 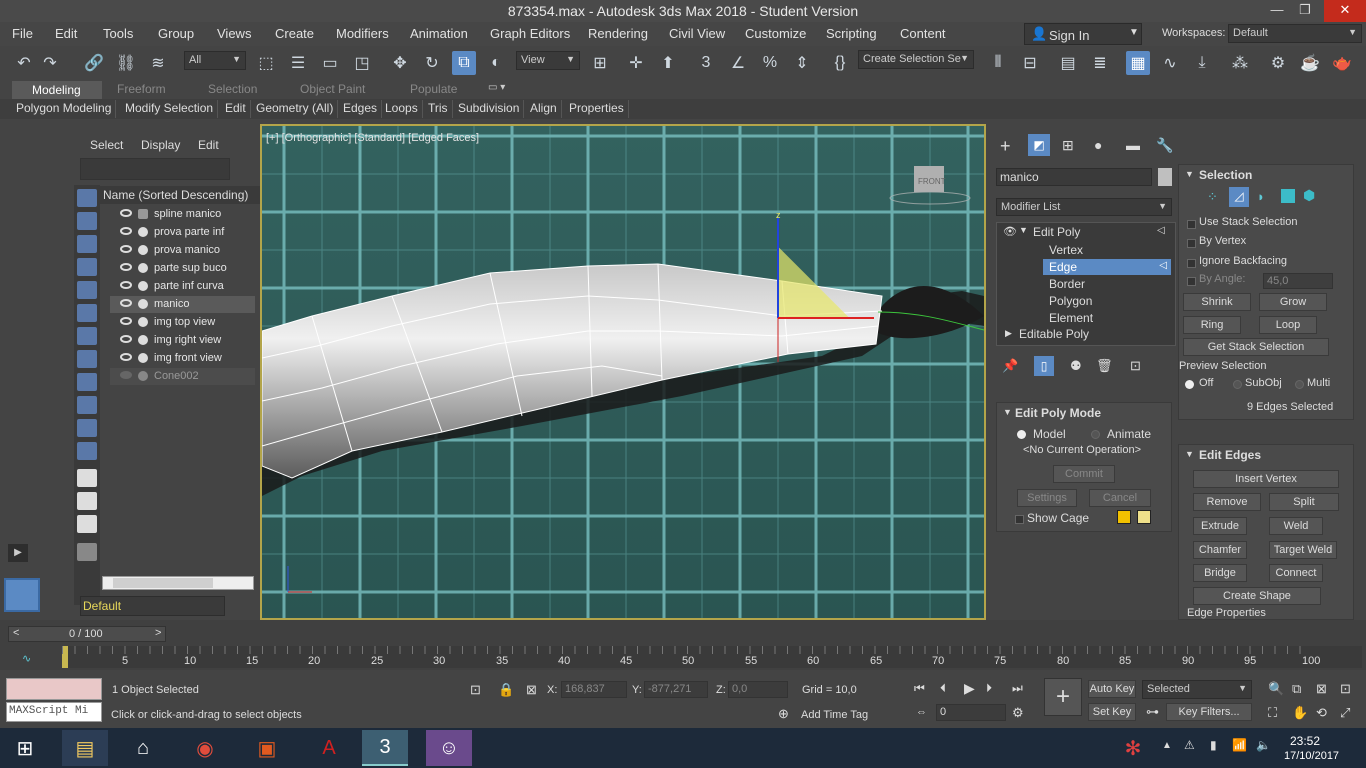 What do you see at coordinates (298, 63) in the screenshot?
I see `select-by-name-icon: ☰` at bounding box center [298, 63].